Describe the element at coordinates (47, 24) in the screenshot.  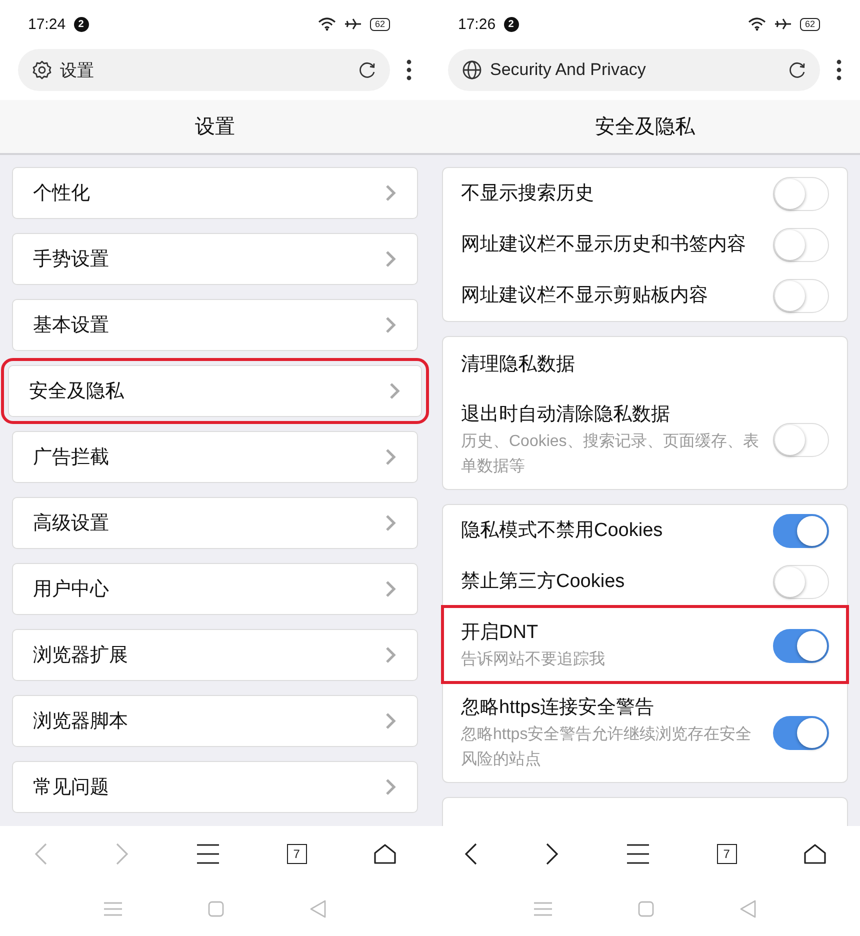
I see `status-time: 17:24` at that location.